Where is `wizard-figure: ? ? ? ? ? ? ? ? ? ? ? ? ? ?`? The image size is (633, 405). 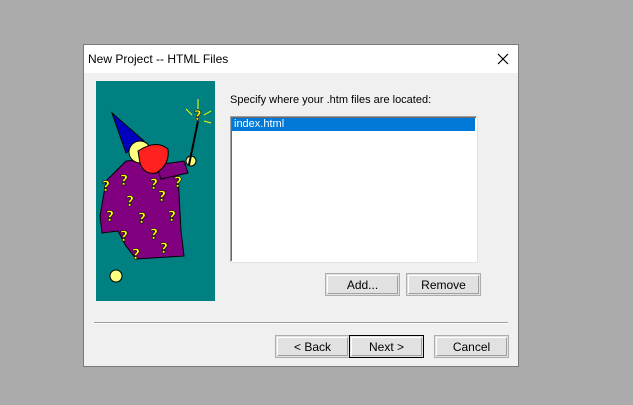
wizard-figure: ? ? ? ? ? ? ? ? ? ? ? ? ? ? is located at coordinates (155, 191).